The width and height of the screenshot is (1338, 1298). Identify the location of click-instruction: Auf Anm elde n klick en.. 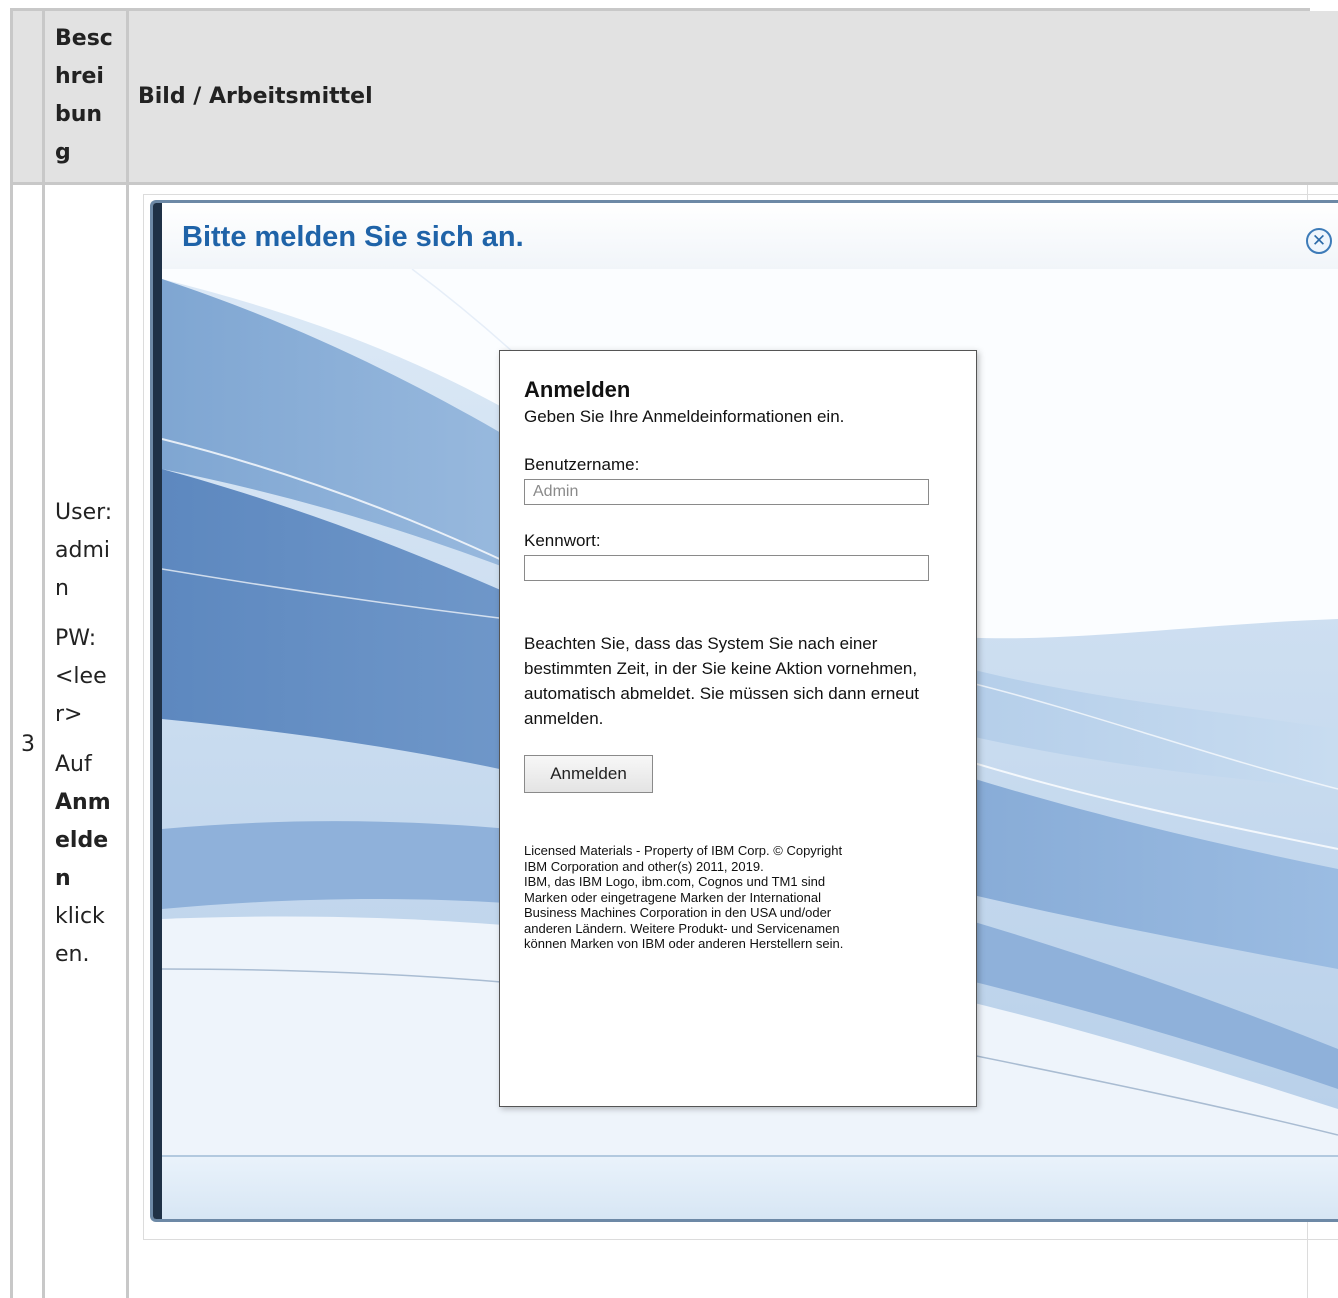
(83, 859).